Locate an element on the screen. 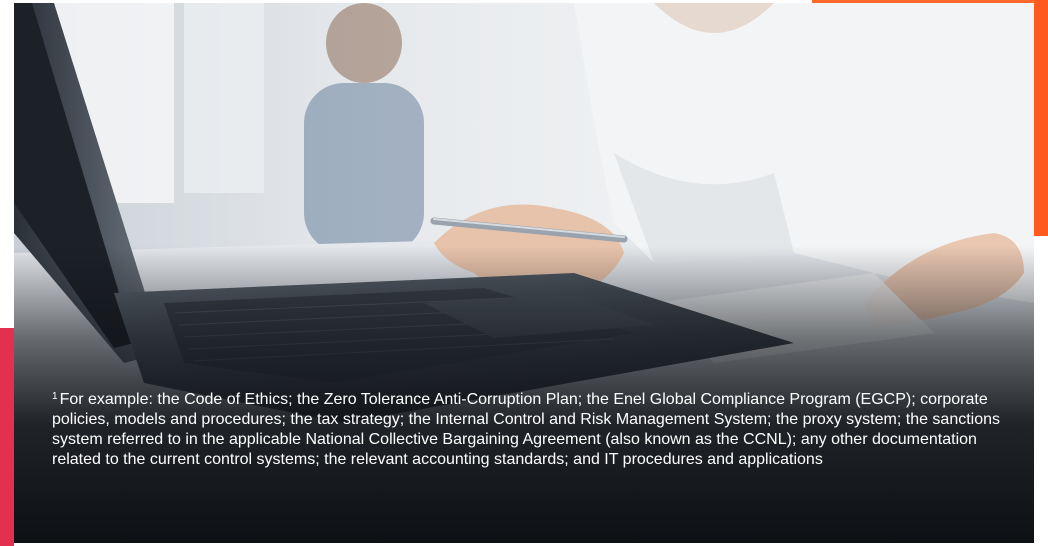  footnote-marker: 1 is located at coordinates (55, 396).